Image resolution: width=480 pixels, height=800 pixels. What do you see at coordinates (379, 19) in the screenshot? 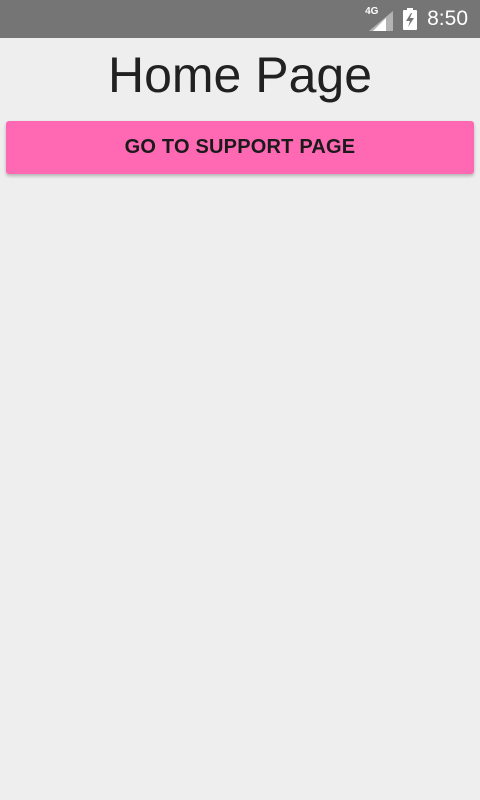
I see `signal-icon: 4G` at bounding box center [379, 19].